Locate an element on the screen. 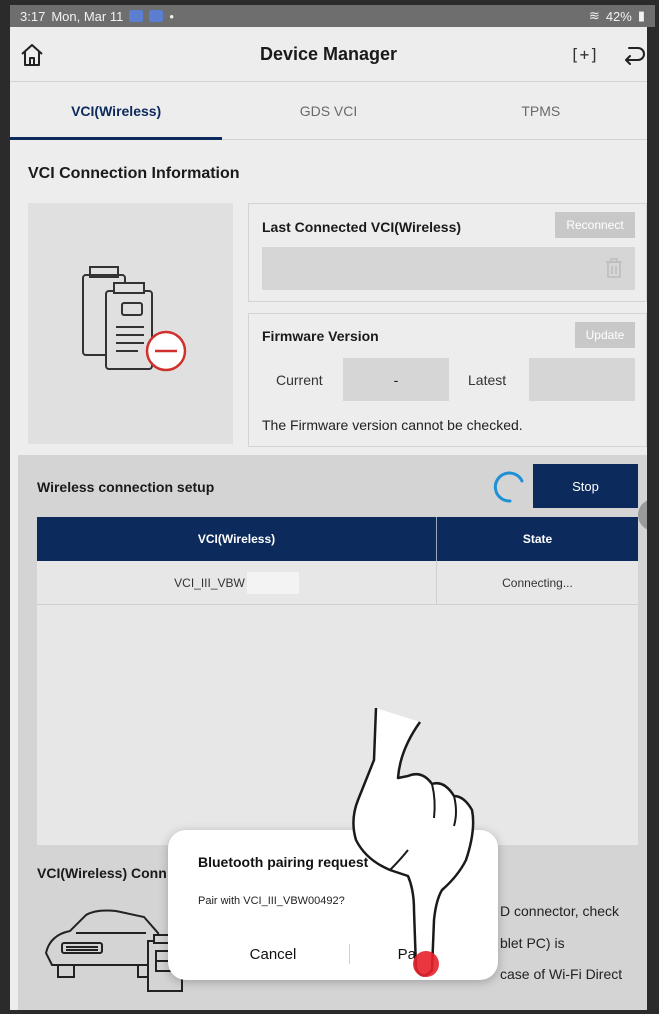 This screenshot has height=1014, width=659. cancel-button: Cancel is located at coordinates (273, 954).